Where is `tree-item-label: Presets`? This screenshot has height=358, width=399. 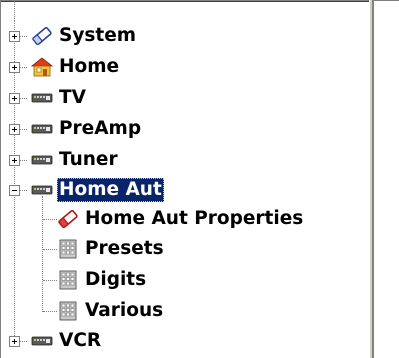
tree-item-label: Presets is located at coordinates (124, 248).